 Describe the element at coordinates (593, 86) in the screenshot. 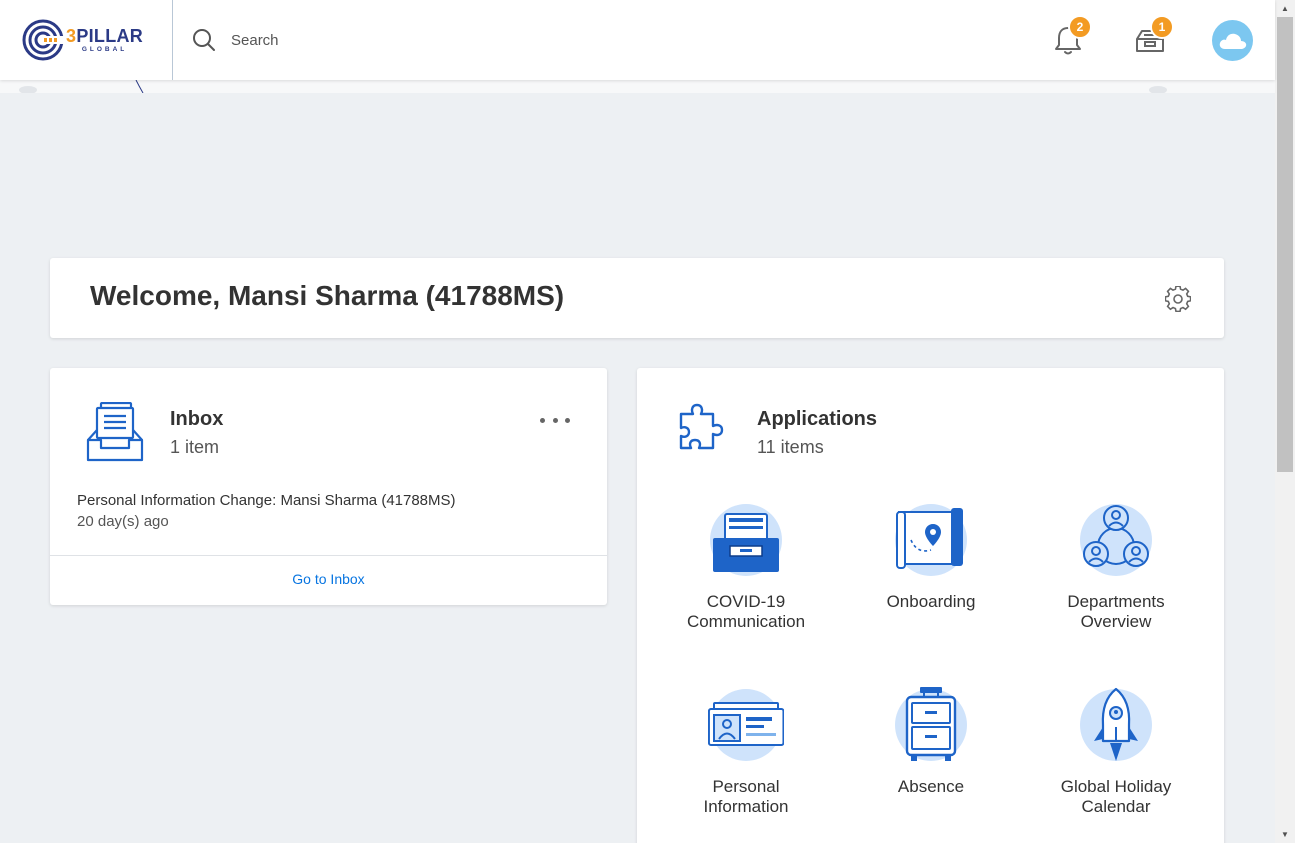

I see `hero-decoration` at that location.